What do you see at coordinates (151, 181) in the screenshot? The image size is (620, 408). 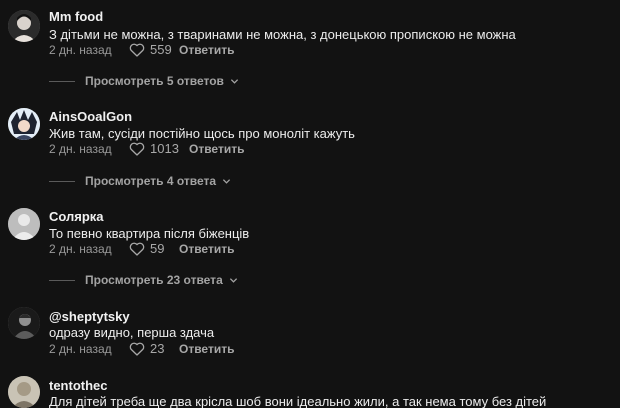 I see `view-replies-label: Просмотреть 4 ответа` at bounding box center [151, 181].